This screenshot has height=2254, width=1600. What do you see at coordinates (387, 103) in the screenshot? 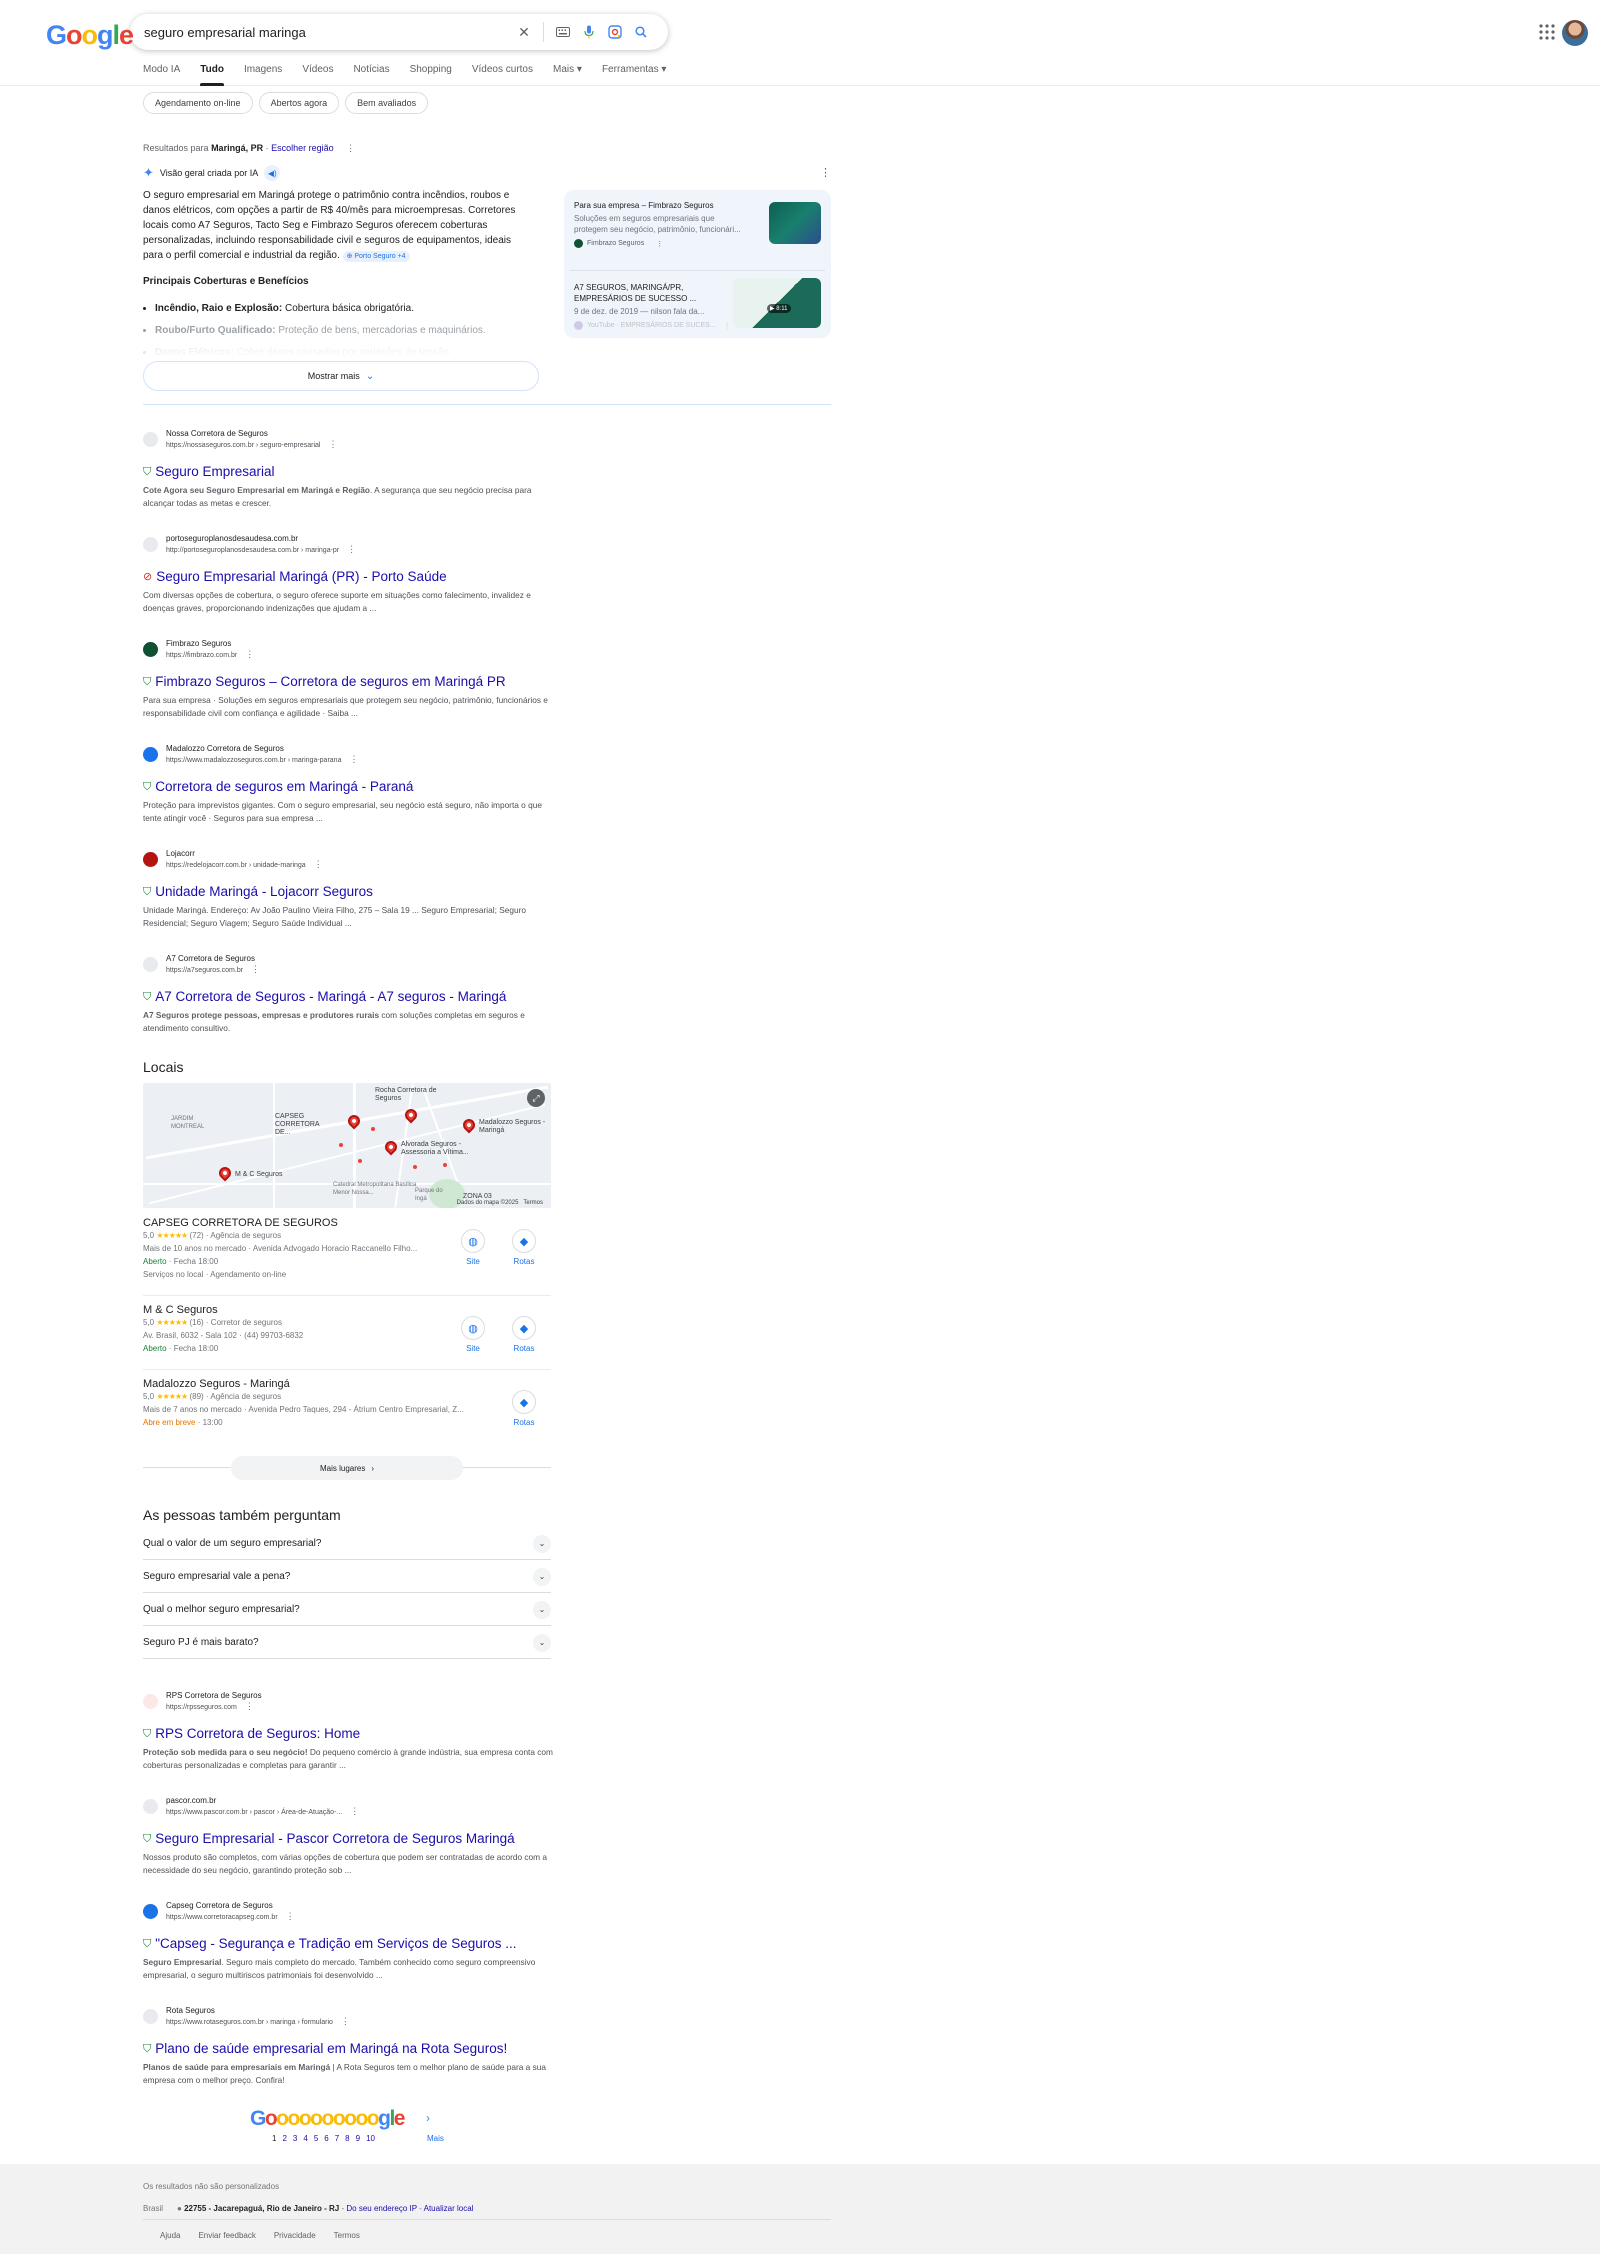
I see `chip-bem-avaliados: Bem avaliados` at bounding box center [387, 103].